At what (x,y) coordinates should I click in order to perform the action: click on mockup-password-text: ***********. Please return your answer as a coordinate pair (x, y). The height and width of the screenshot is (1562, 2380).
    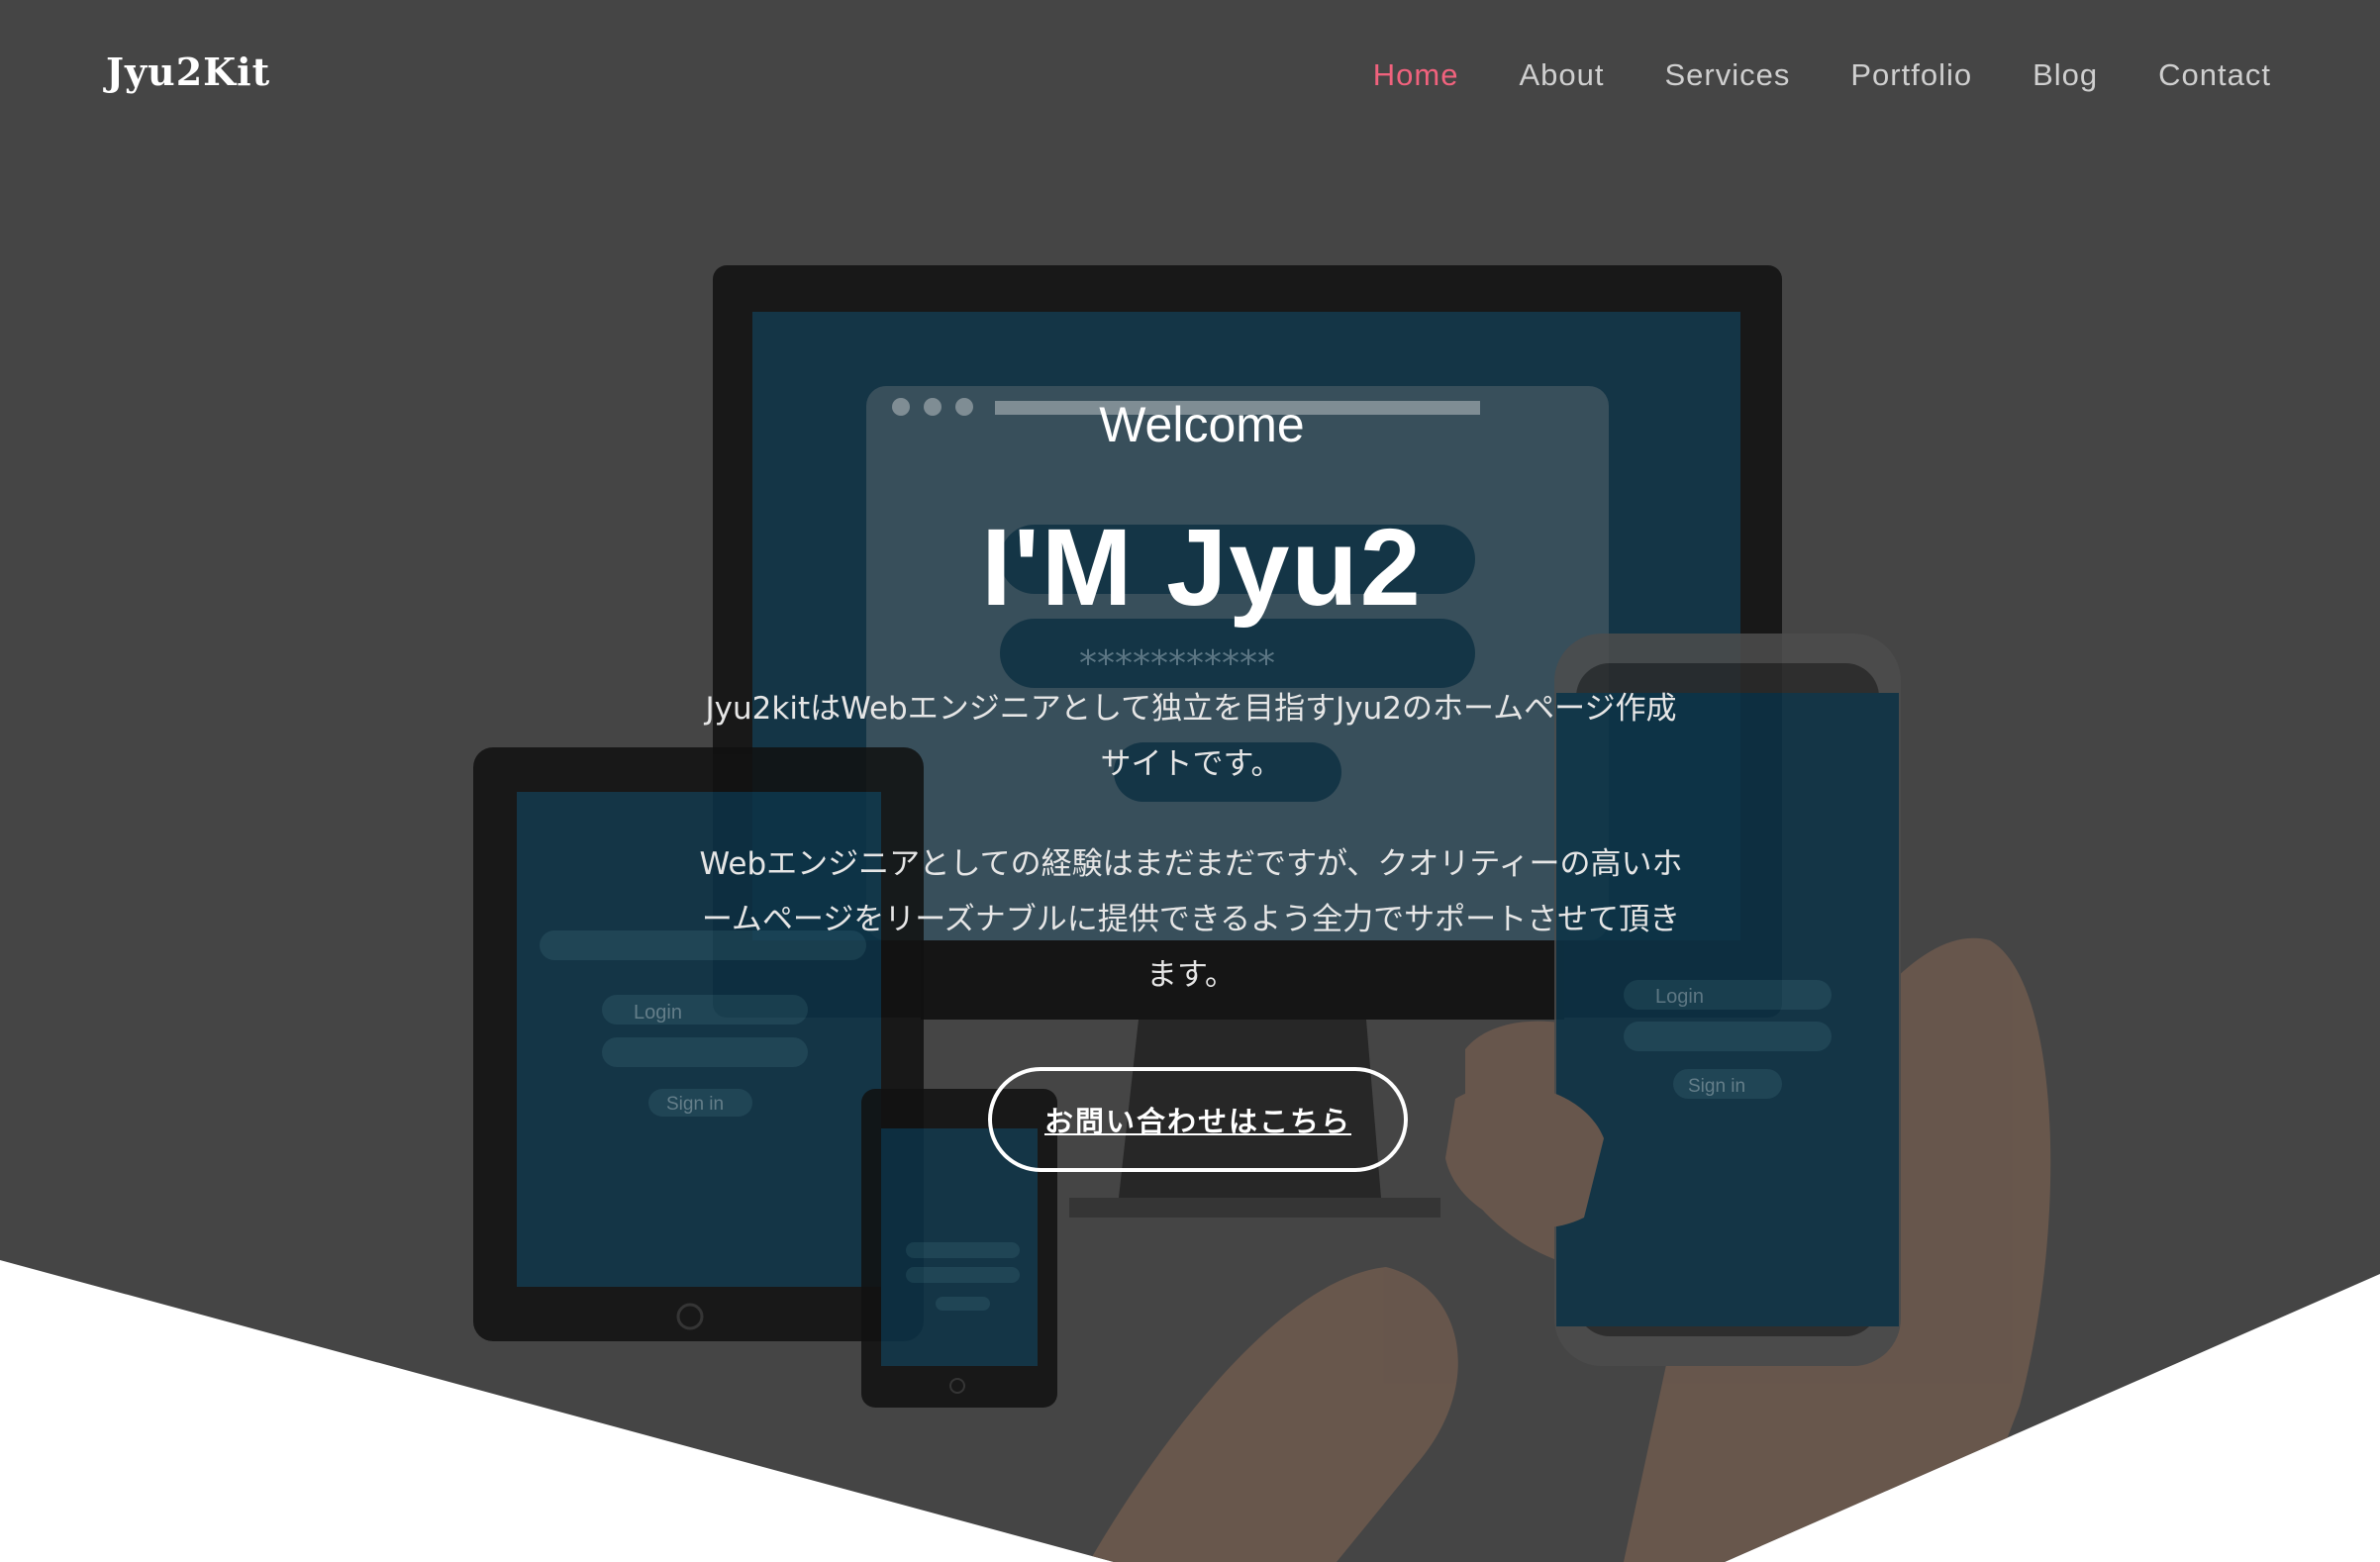
    Looking at the image, I should click on (1177, 663).